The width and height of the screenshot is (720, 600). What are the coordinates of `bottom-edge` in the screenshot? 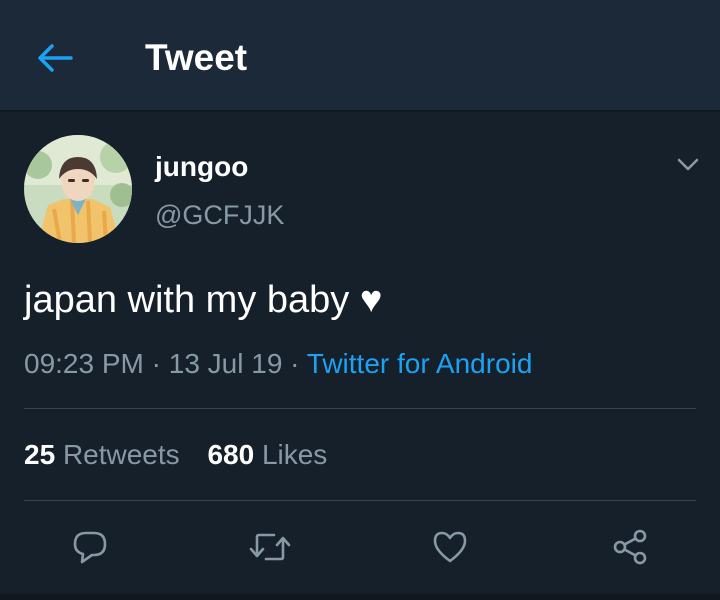 It's located at (360, 597).